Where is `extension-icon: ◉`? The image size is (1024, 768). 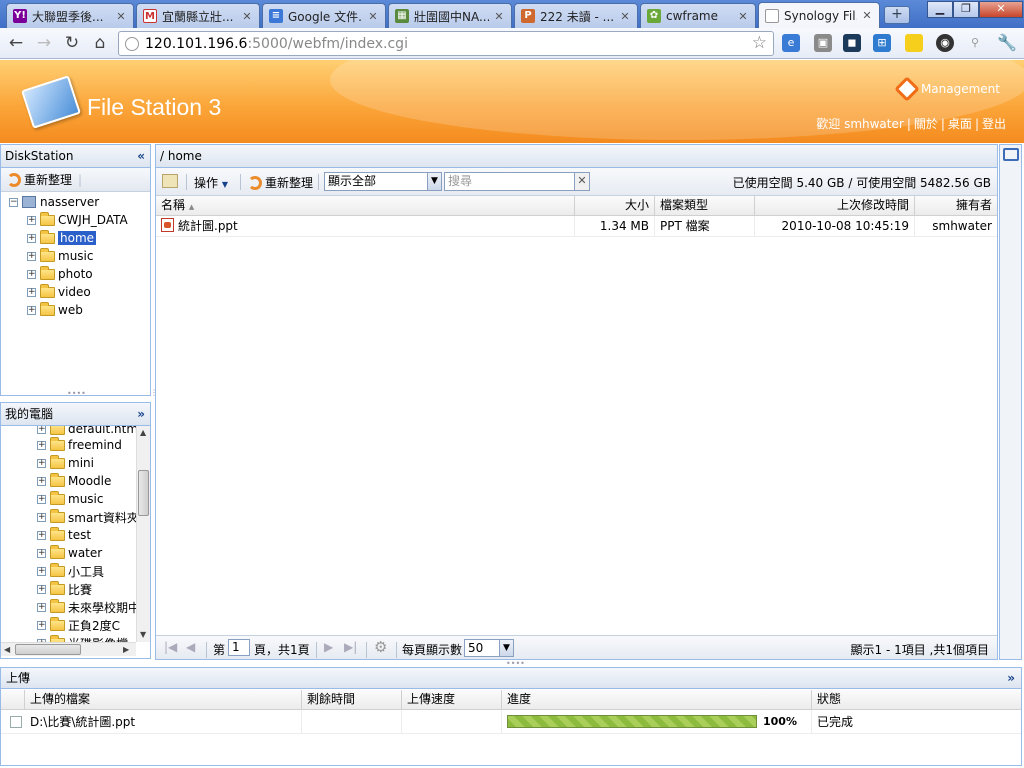 extension-icon: ◉ is located at coordinates (945, 43).